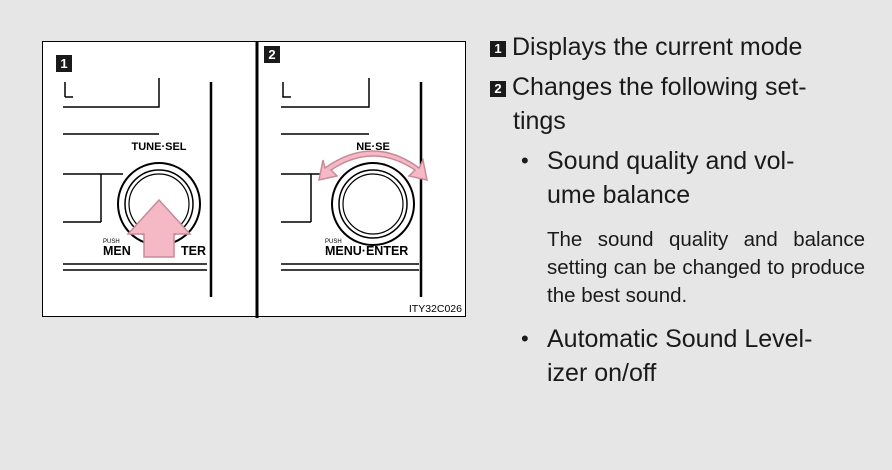 This screenshot has height=470, width=892. Describe the element at coordinates (117, 251) in the screenshot. I see `knob-bottom-label-left: MEN` at that location.